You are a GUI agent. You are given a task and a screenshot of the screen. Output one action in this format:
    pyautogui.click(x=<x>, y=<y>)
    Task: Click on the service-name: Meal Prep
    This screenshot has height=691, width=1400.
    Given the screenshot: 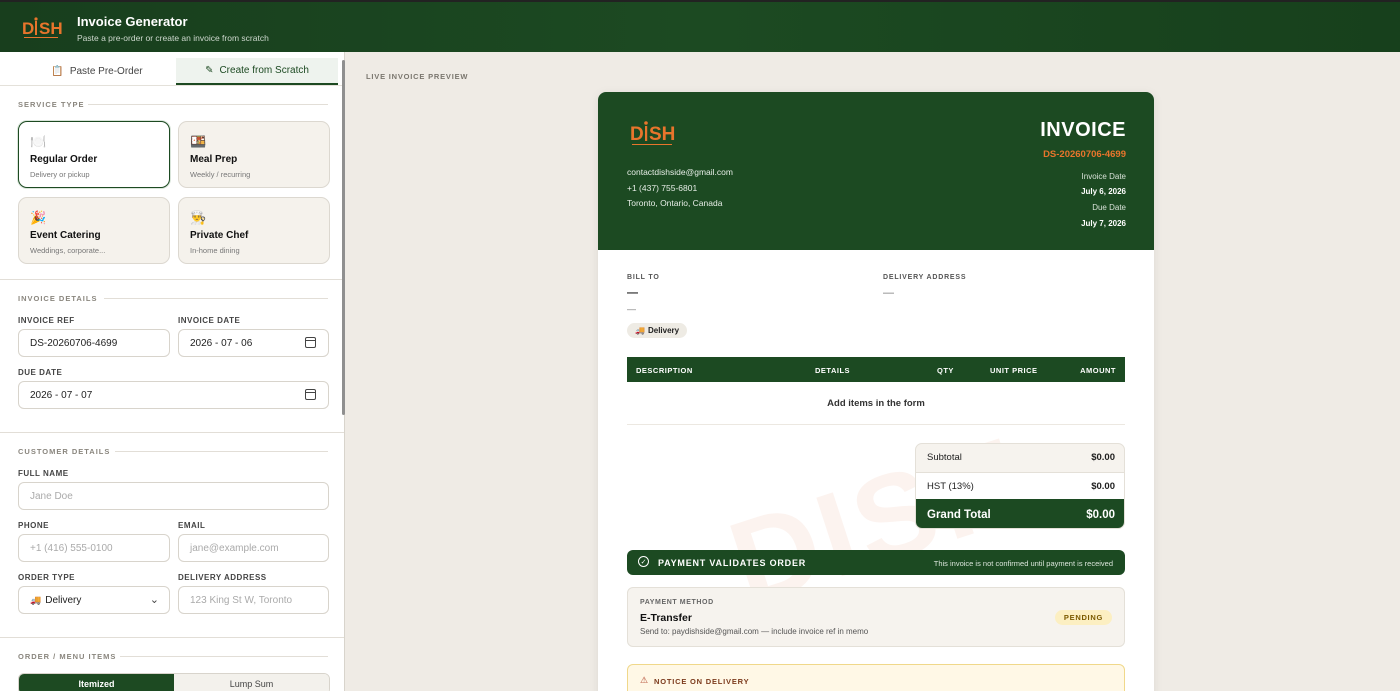 What is the action you would take?
    pyautogui.click(x=214, y=159)
    